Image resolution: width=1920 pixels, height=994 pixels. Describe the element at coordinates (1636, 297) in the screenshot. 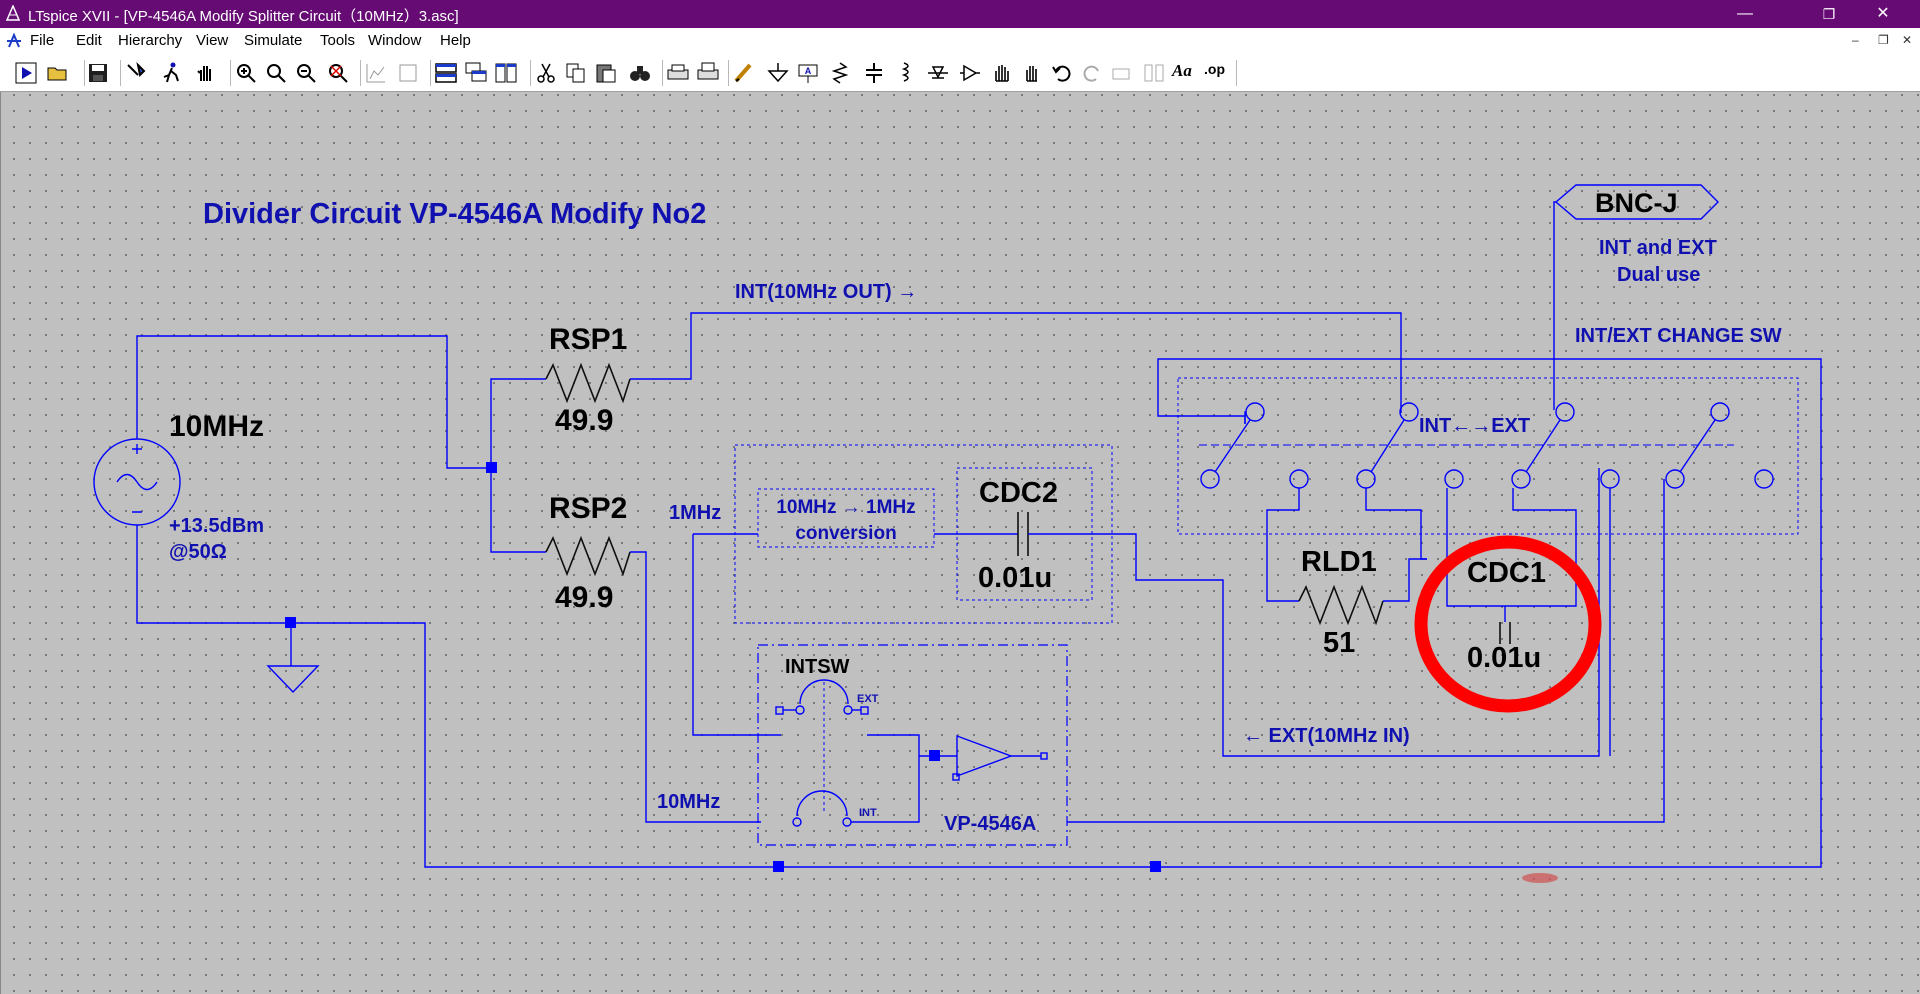

I see `bnc-j-connector` at that location.